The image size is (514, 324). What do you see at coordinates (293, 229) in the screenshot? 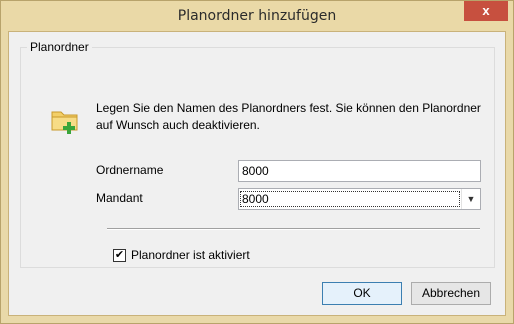
I see `separator` at bounding box center [293, 229].